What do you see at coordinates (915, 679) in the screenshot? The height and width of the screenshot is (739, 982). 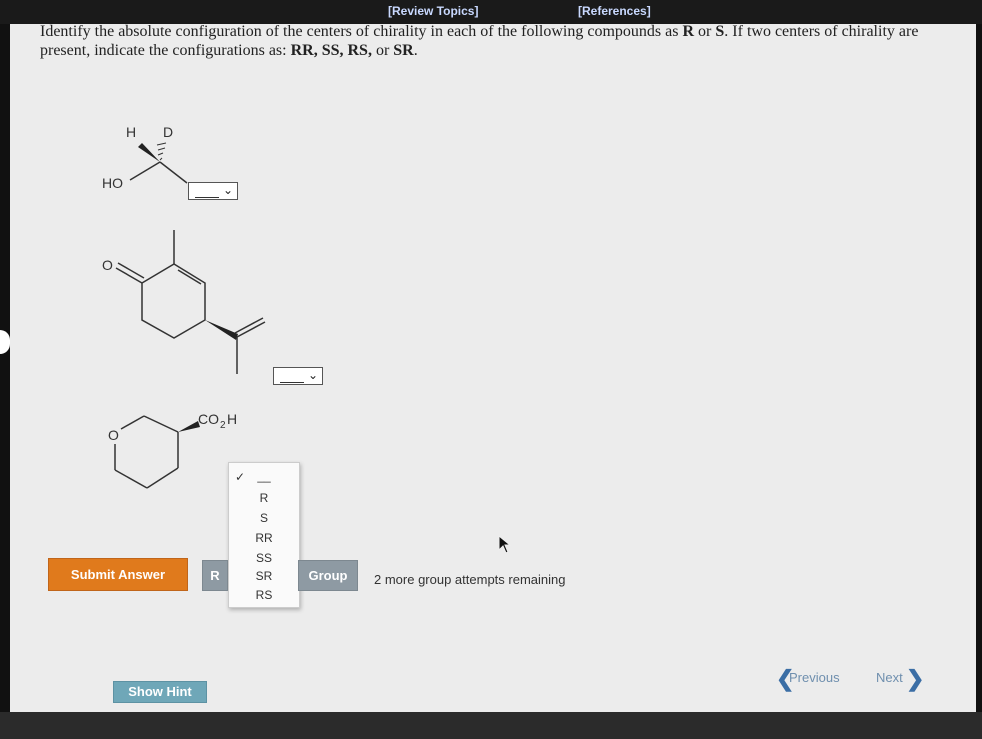 I see `chevron-right-icon: ❯` at bounding box center [915, 679].